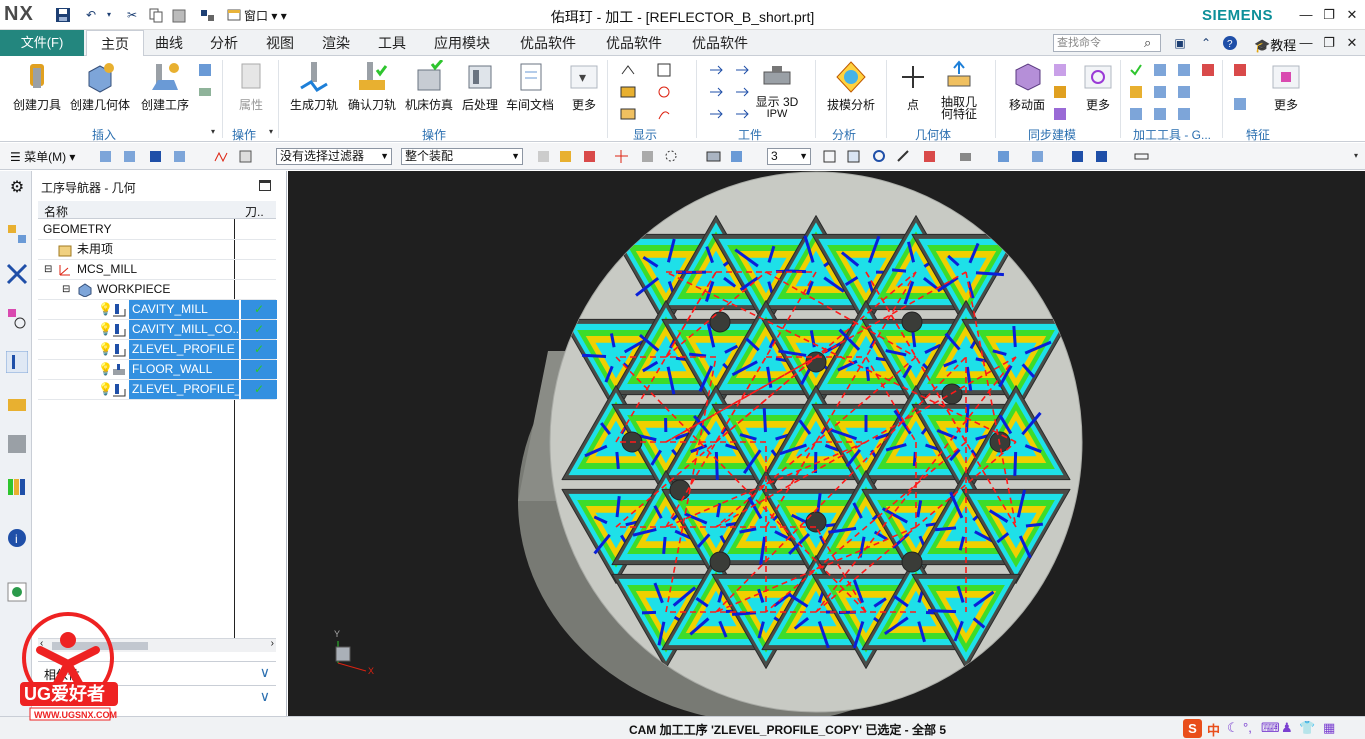 This screenshot has height=739, width=1365. What do you see at coordinates (115, 43) in the screenshot?
I see `tab-home: 主页` at bounding box center [115, 43].